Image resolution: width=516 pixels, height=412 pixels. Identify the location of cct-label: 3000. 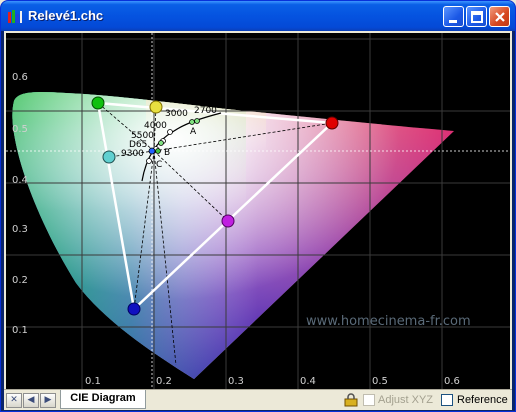
(176, 114).